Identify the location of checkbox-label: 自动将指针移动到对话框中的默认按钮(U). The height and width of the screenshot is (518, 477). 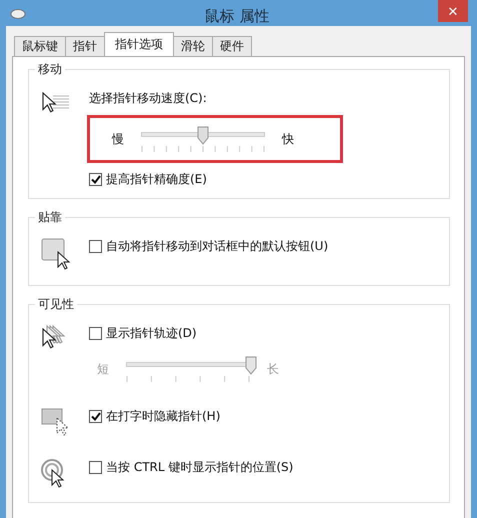
(217, 246).